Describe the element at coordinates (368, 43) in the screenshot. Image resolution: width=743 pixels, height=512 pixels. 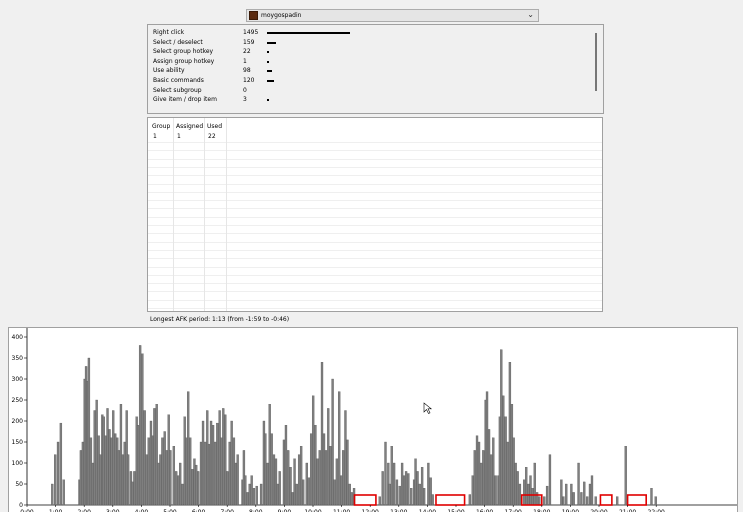
I see `action-row: Select / deselect 159` at that location.